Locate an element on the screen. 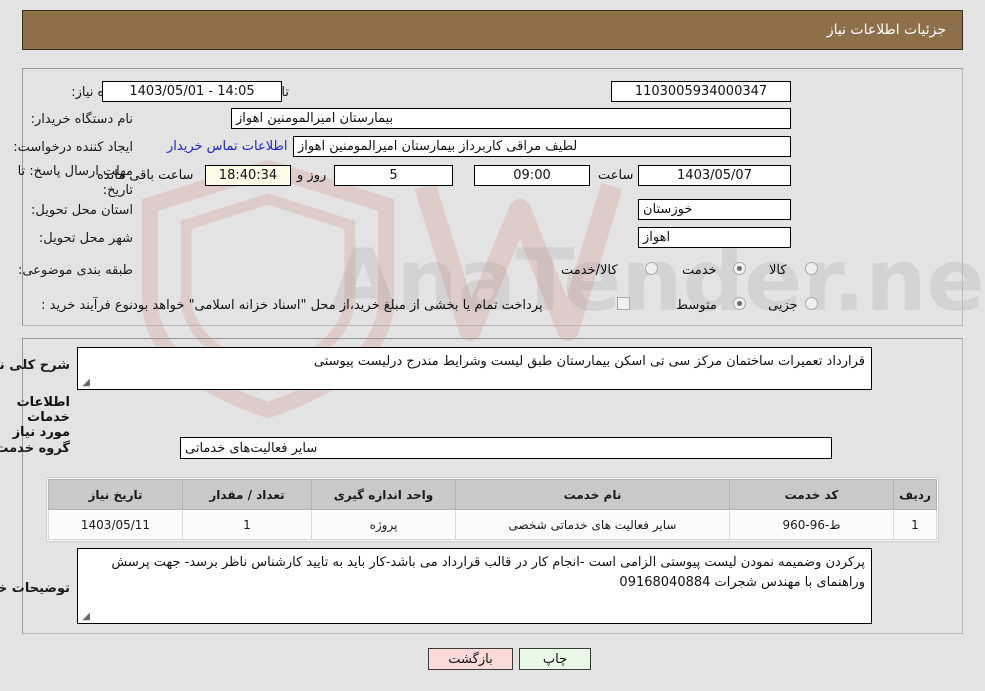 The width and height of the screenshot is (985, 691). deadline-time-label: ساعت is located at coordinates (616, 175).